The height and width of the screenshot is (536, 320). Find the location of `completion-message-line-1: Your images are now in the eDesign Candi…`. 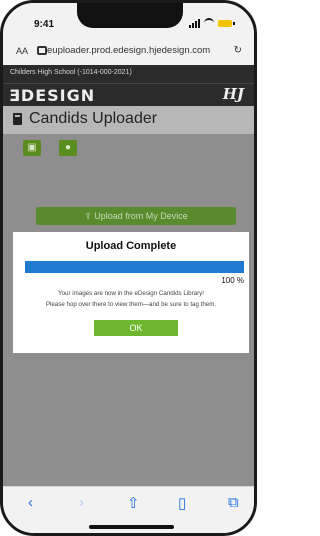

completion-message-line-1: Your images are now in the eDesign Candi… is located at coordinates (131, 293).